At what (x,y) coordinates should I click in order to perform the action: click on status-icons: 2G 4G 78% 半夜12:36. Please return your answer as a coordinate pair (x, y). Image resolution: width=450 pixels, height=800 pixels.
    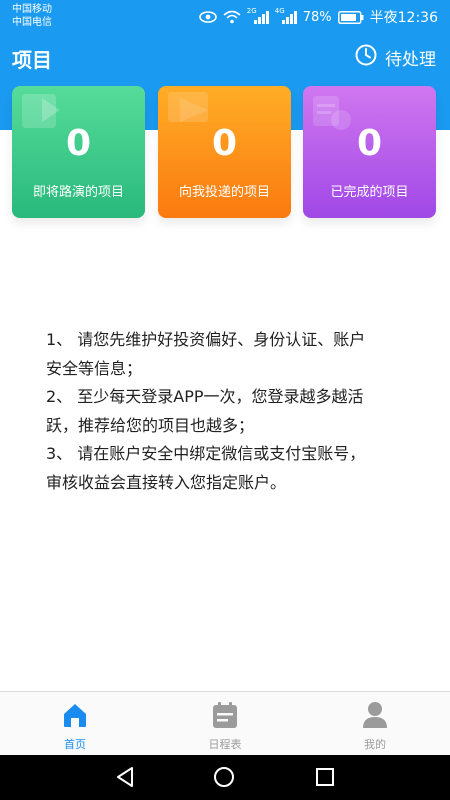
    Looking at the image, I should click on (318, 17).